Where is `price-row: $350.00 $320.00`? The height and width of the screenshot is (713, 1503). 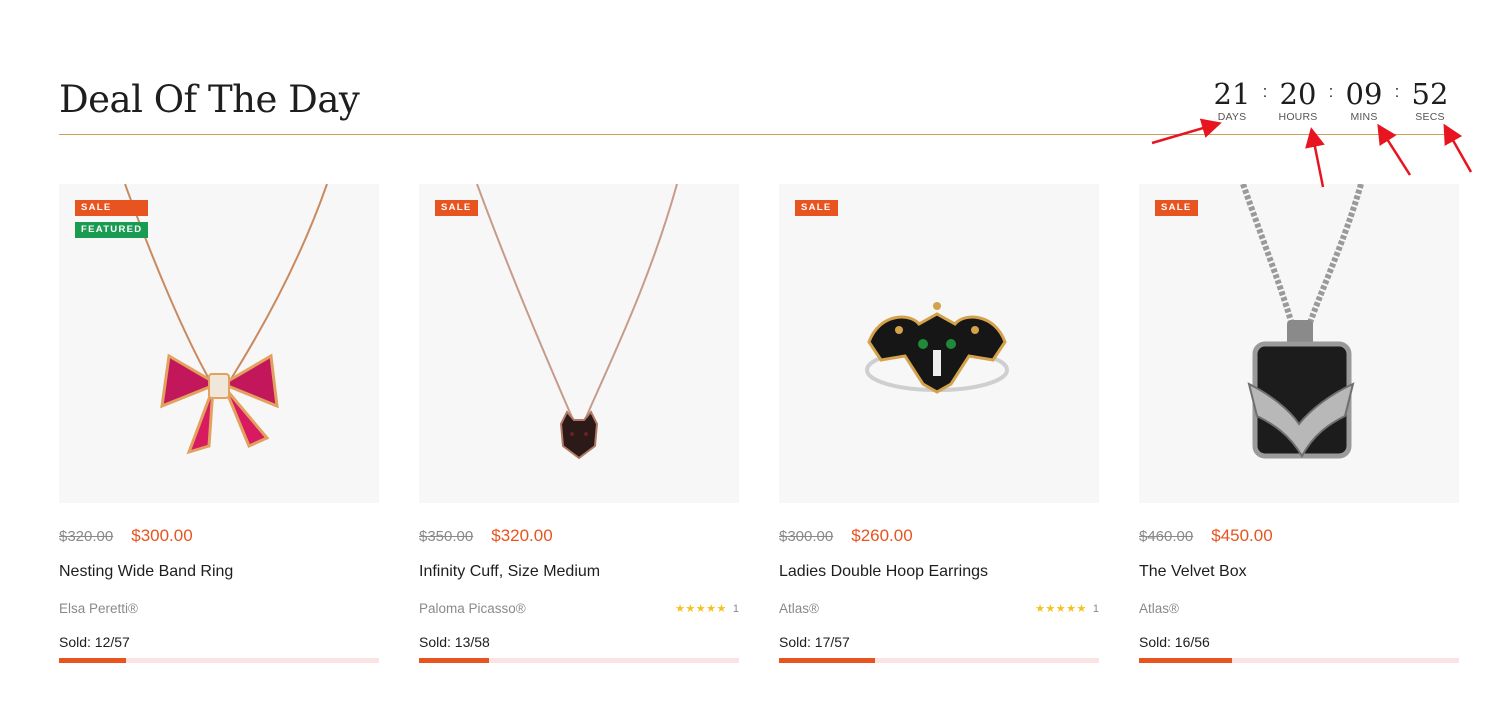 price-row: $350.00 $320.00 is located at coordinates (486, 536).